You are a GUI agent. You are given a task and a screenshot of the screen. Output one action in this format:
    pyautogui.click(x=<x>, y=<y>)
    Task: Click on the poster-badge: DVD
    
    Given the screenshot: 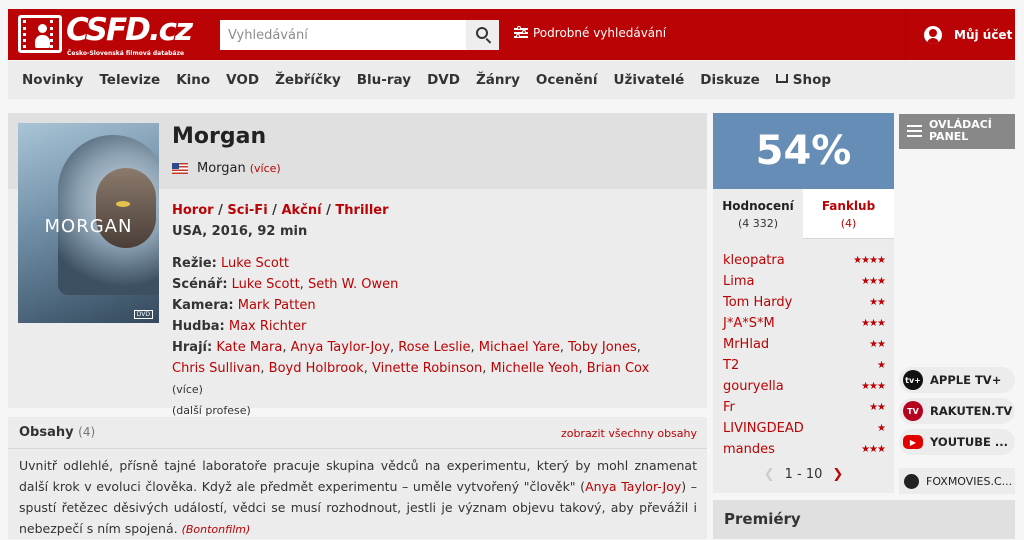 What is the action you would take?
    pyautogui.click(x=143, y=314)
    